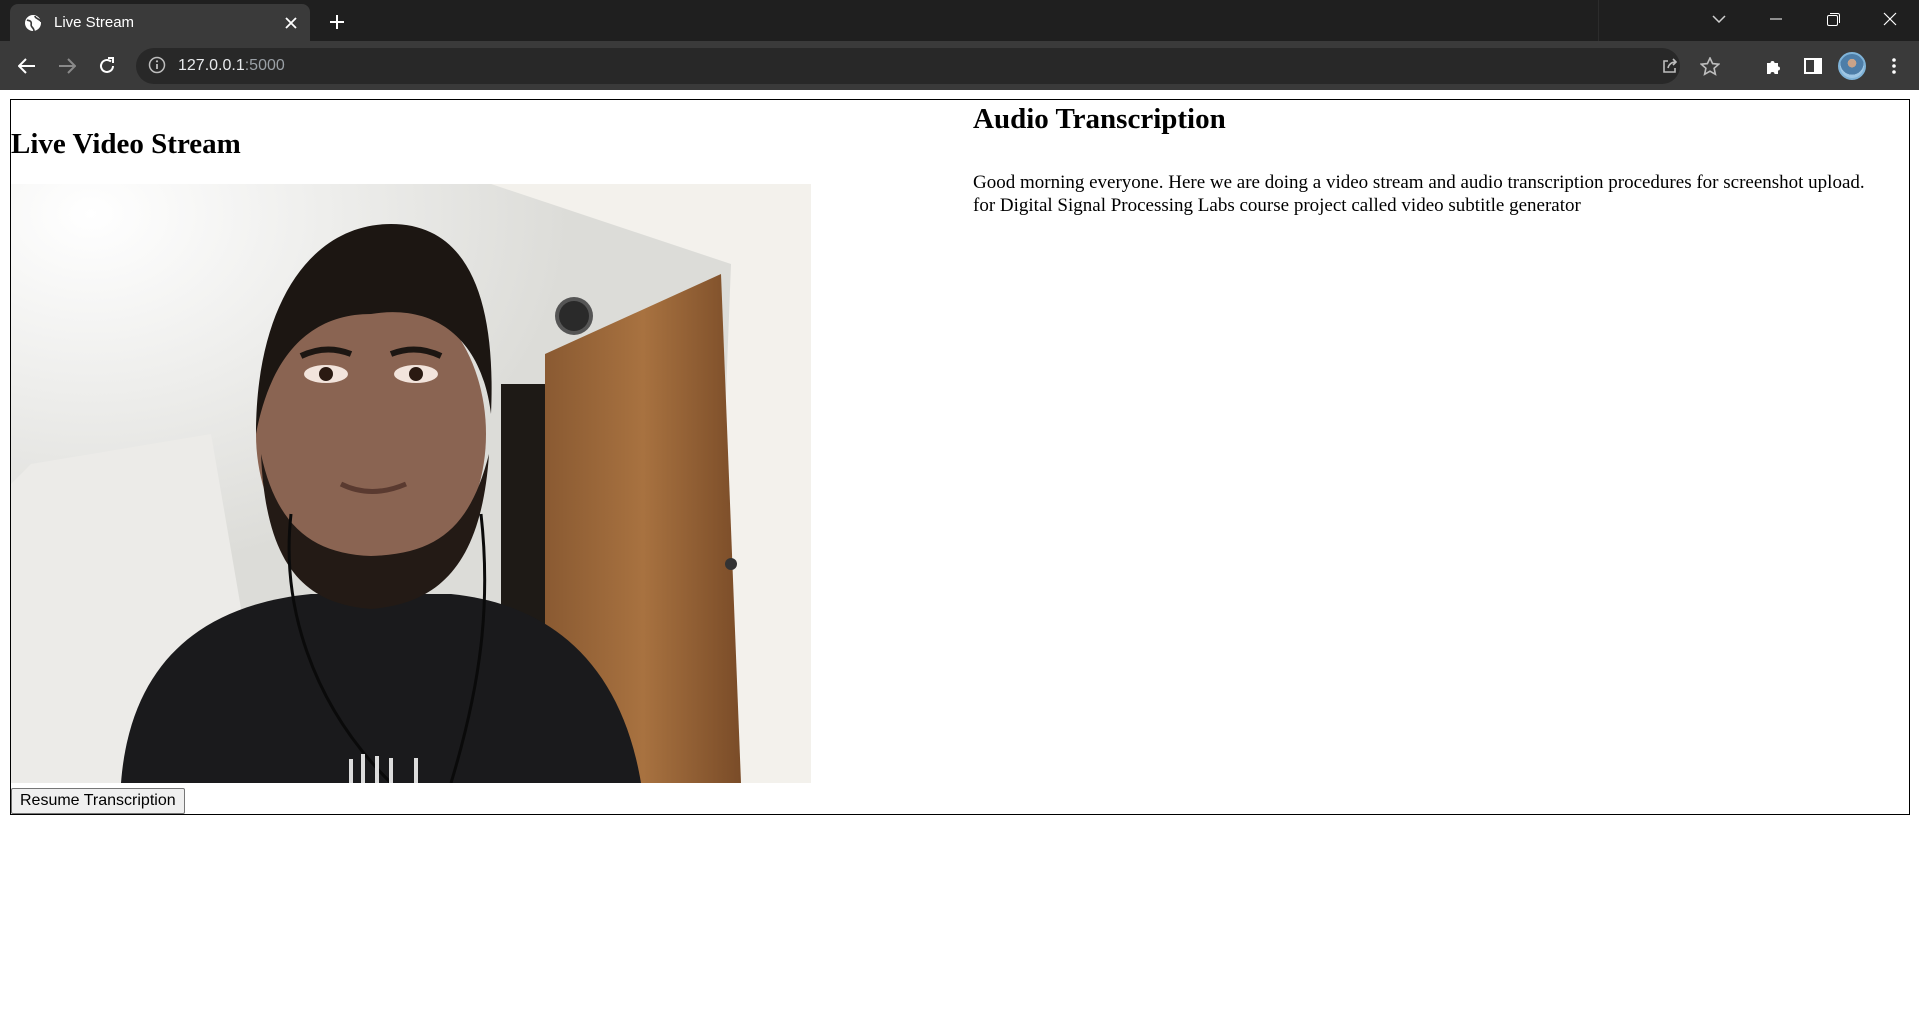  Describe the element at coordinates (1719, 19) in the screenshot. I see `tab-search-chevron-down-icon` at that location.